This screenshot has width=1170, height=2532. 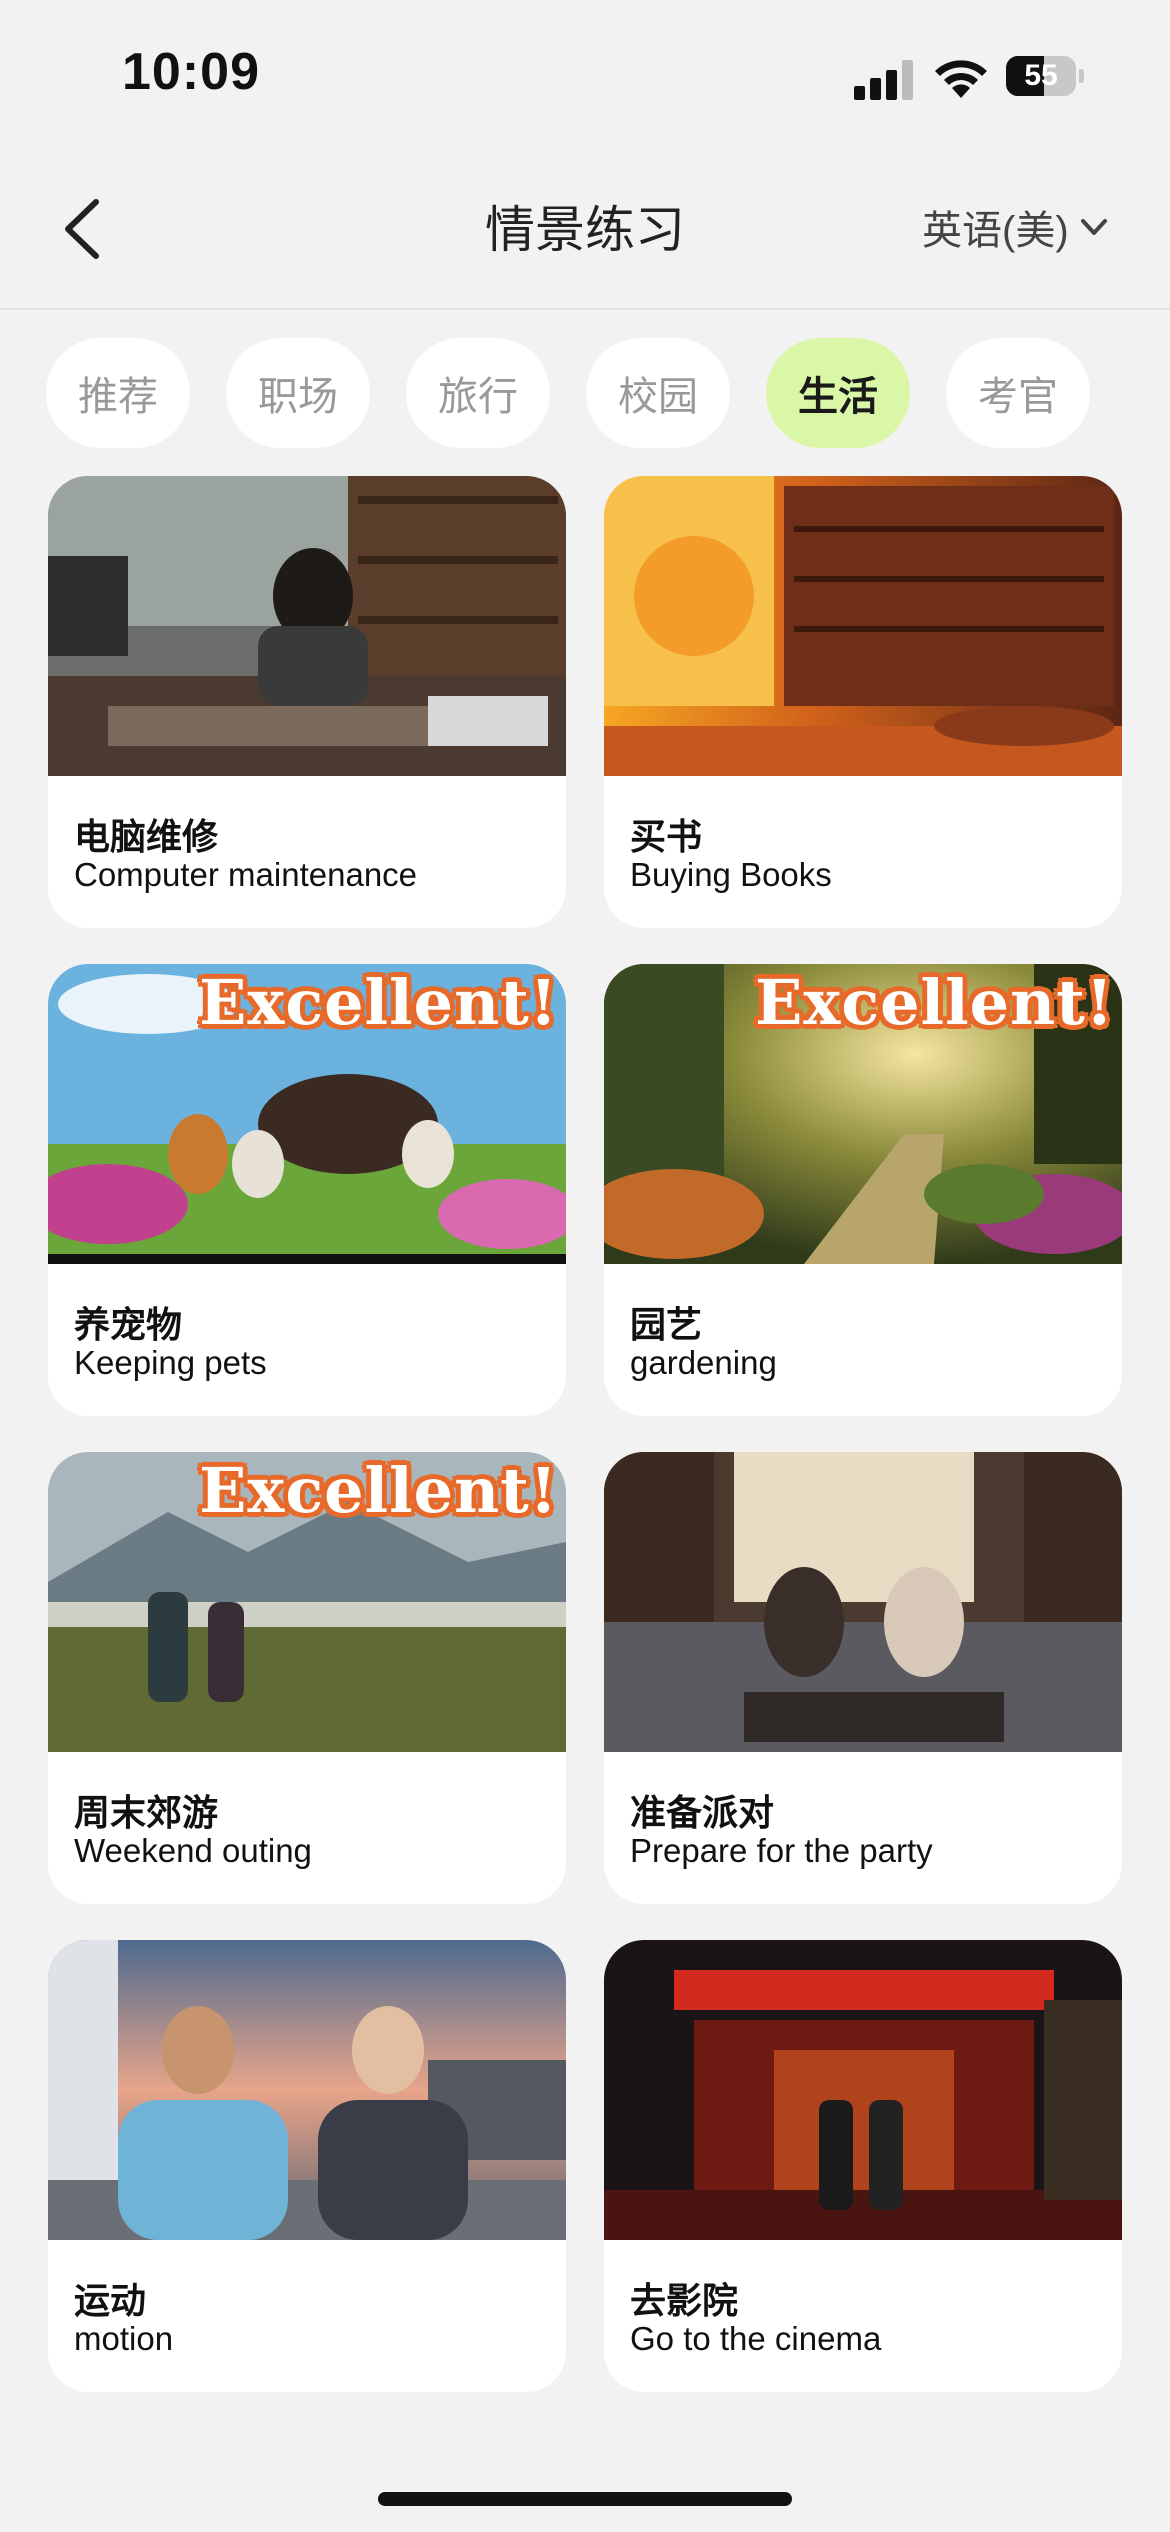 I want to click on scenario-title-zh: 买书, so click(x=666, y=836).